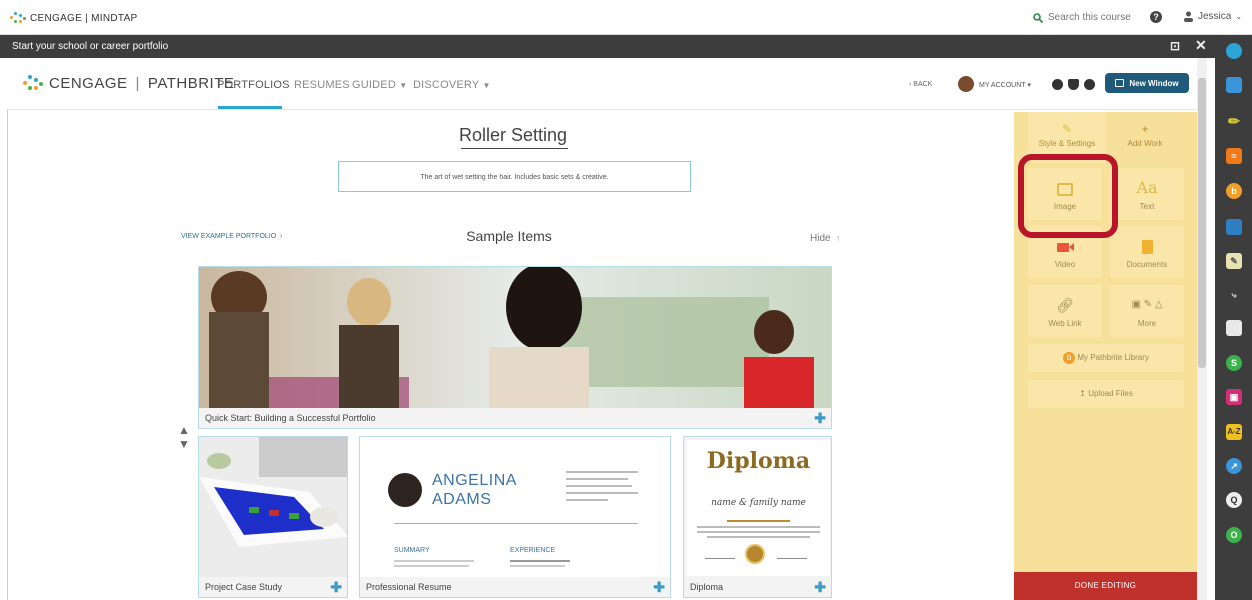 The width and height of the screenshot is (1252, 600). What do you see at coordinates (533, 550) in the screenshot?
I see `resume-experience: EXPERIENCE` at bounding box center [533, 550].